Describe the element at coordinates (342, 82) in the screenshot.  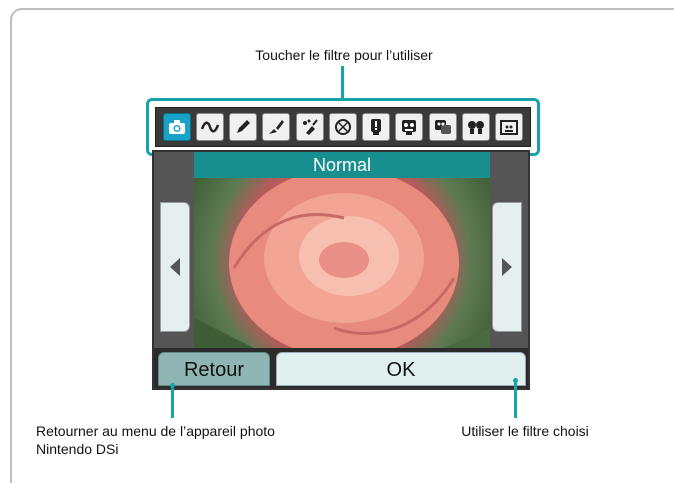
I see `callout-line-top` at that location.